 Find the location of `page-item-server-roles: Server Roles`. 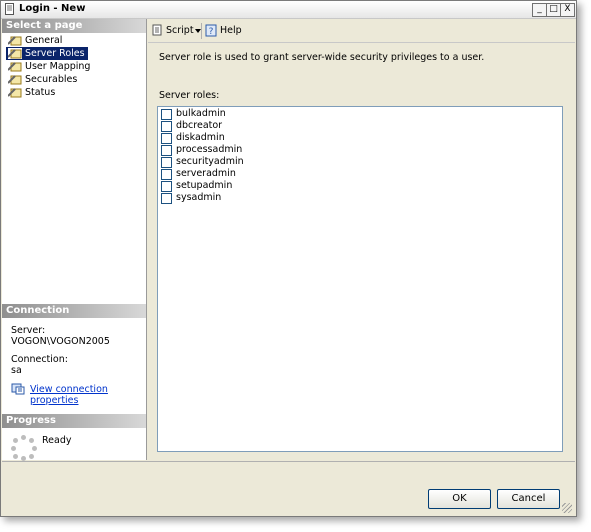

page-item-server-roles: Server Roles is located at coordinates (47, 53).